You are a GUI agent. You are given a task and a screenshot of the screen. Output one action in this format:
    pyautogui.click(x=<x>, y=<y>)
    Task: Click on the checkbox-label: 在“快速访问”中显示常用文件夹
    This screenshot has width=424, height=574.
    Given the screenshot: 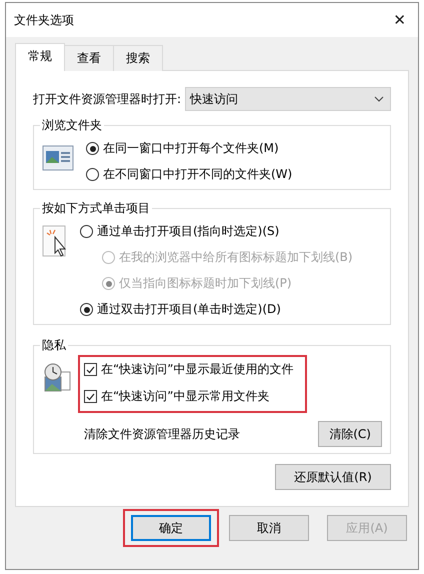 What is the action you would take?
    pyautogui.click(x=185, y=396)
    